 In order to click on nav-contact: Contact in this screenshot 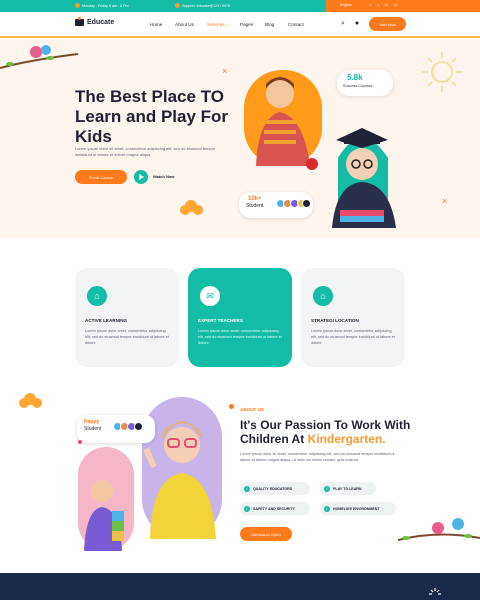, I will do `click(296, 24)`.